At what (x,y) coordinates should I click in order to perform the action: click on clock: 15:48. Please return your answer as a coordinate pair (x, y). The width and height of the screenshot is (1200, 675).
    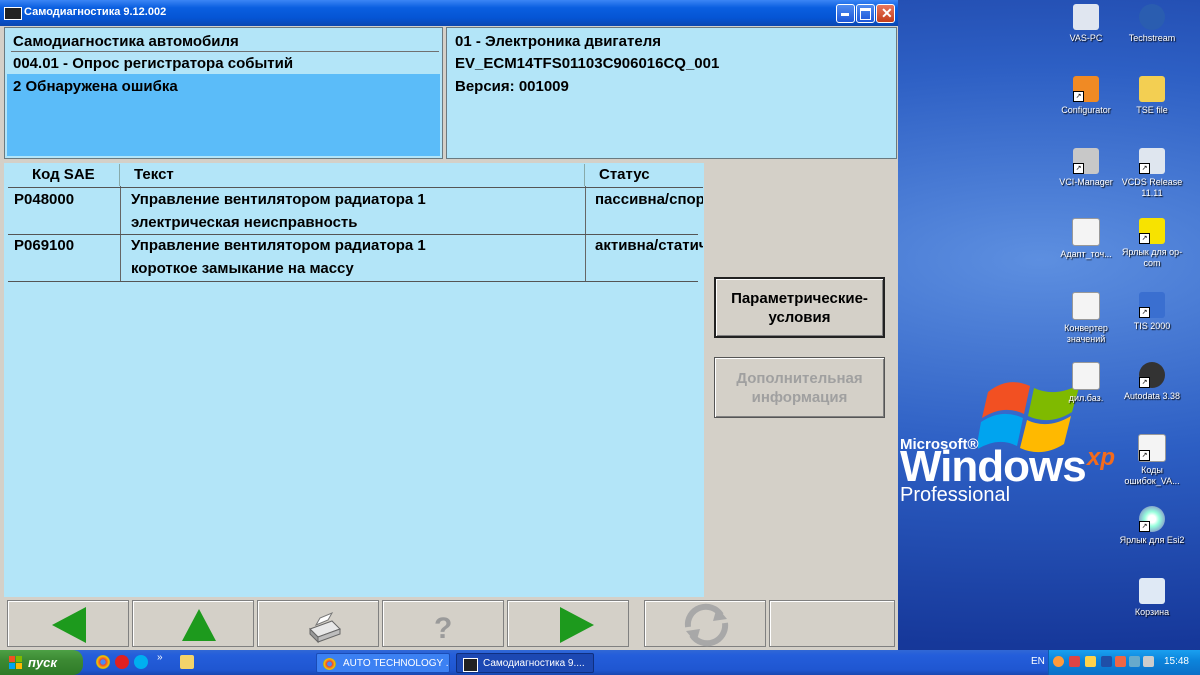
    Looking at the image, I should click on (1176, 661).